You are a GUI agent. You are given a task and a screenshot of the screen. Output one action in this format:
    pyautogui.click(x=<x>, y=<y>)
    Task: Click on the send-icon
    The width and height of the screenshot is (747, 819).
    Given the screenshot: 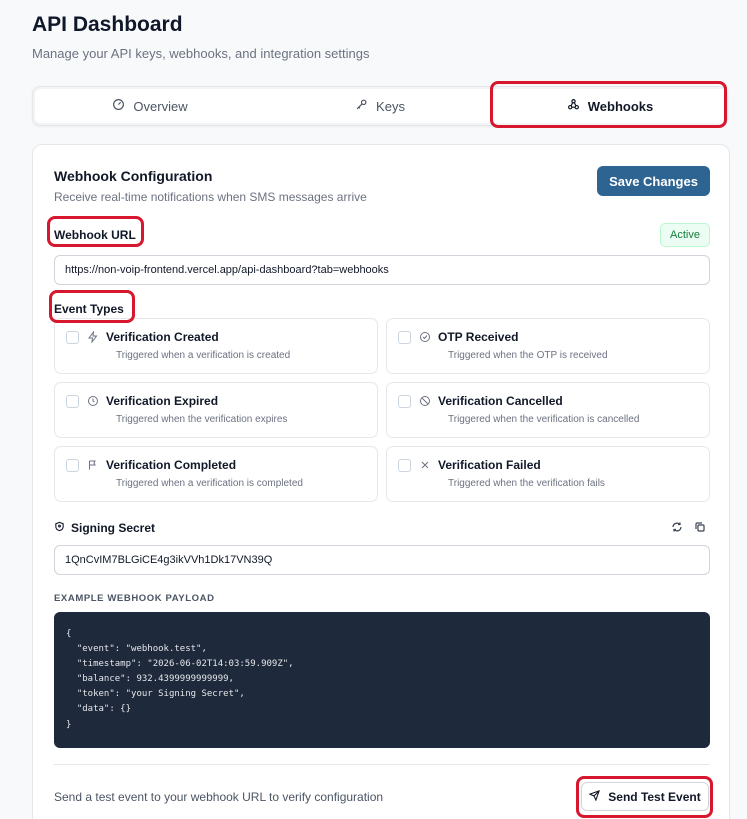 What is the action you would take?
    pyautogui.click(x=594, y=796)
    